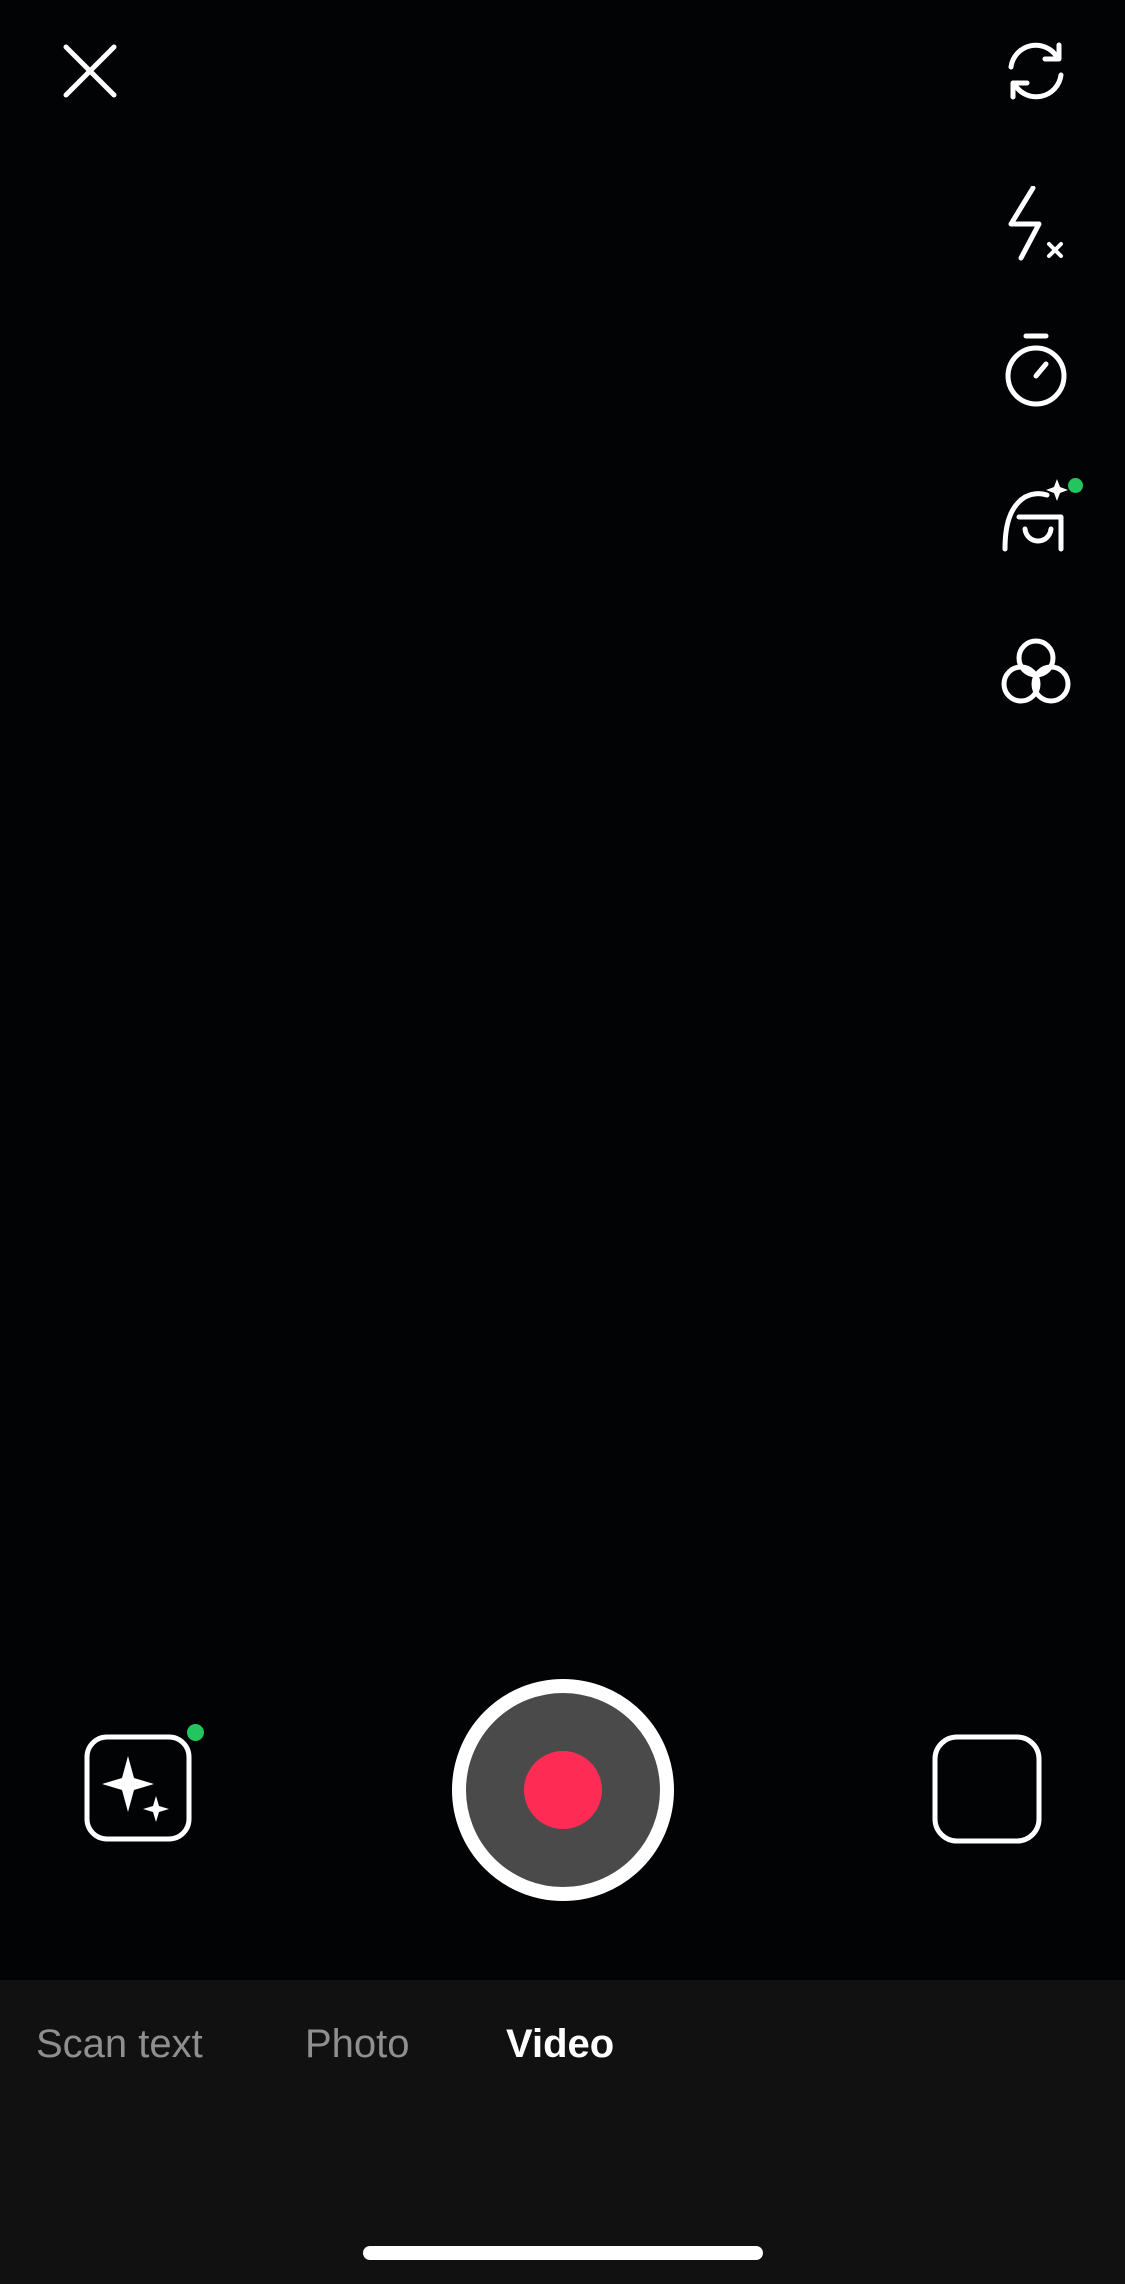 The height and width of the screenshot is (2284, 1125). What do you see at coordinates (1075, 485) in the screenshot?
I see `beauty-new-indicator` at bounding box center [1075, 485].